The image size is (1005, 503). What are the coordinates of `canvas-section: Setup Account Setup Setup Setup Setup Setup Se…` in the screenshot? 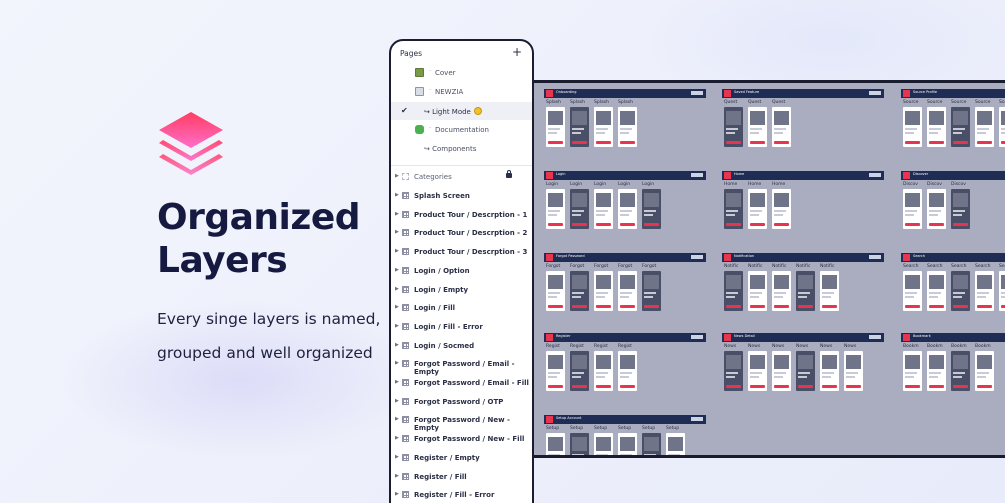 It's located at (625, 435).